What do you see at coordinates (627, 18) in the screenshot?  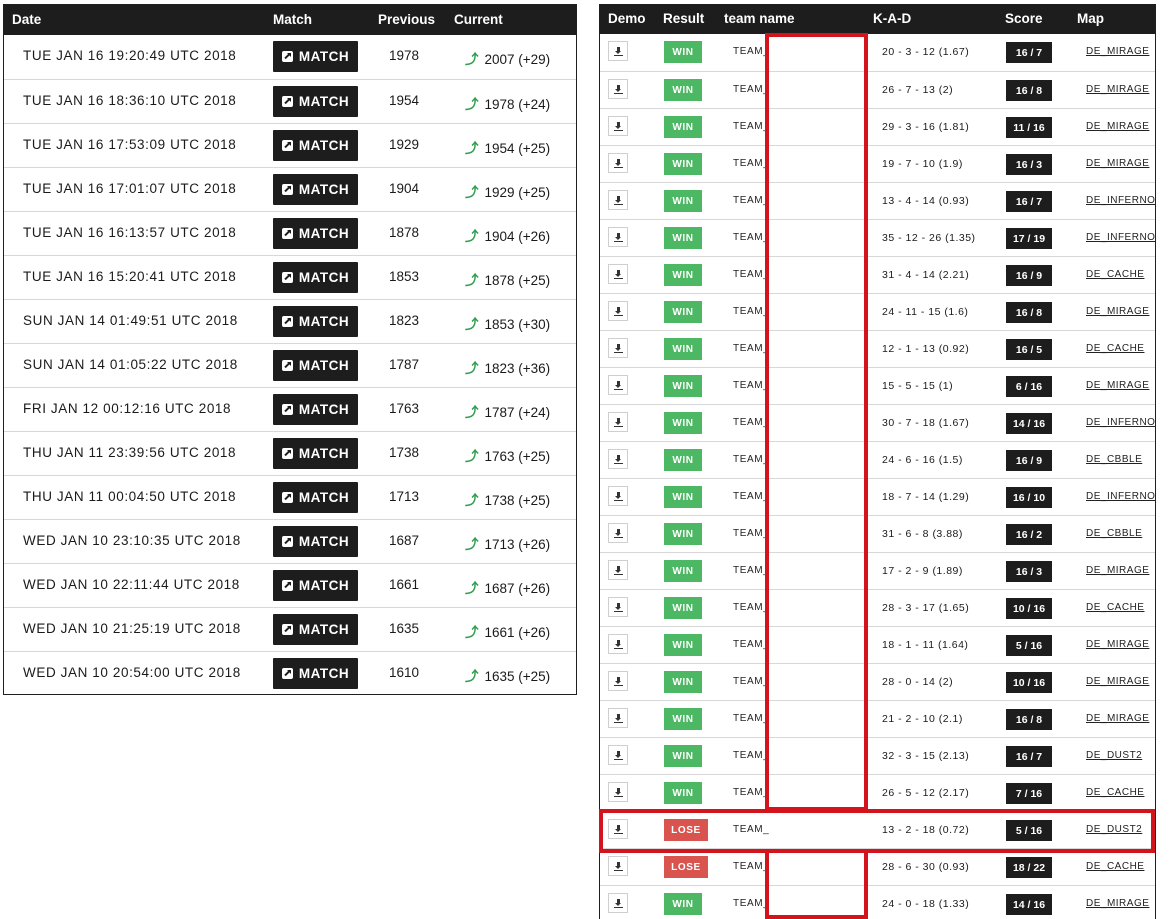 I see `header-demo: Demo` at bounding box center [627, 18].